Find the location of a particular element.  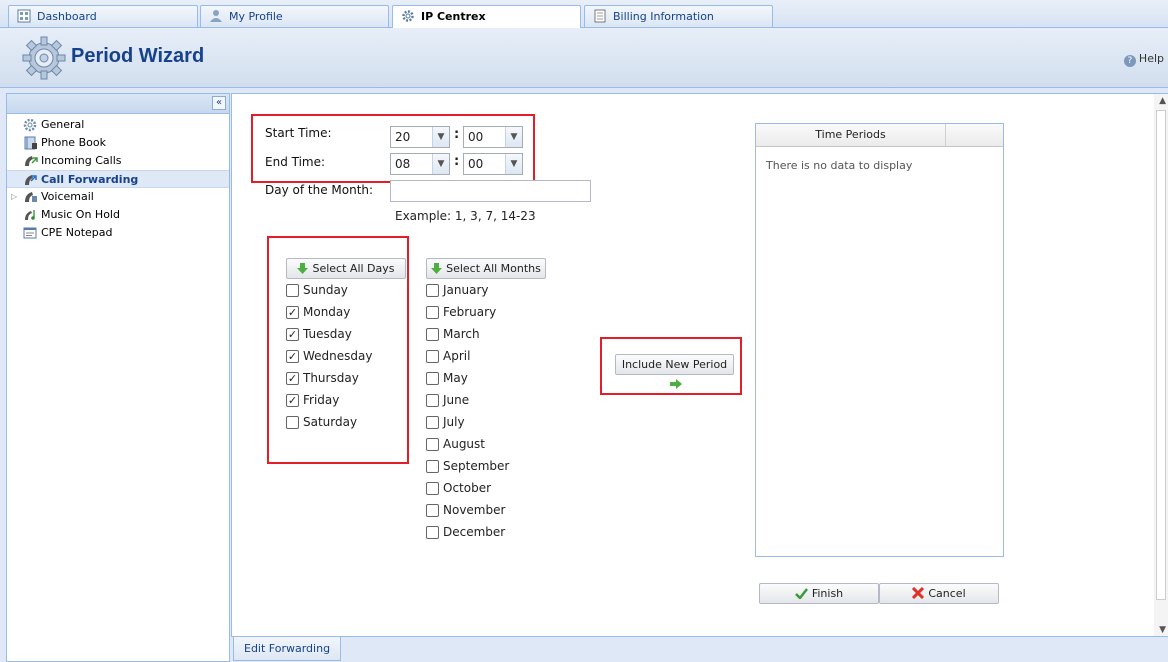

arrow-down-icon is located at coordinates (437, 268).